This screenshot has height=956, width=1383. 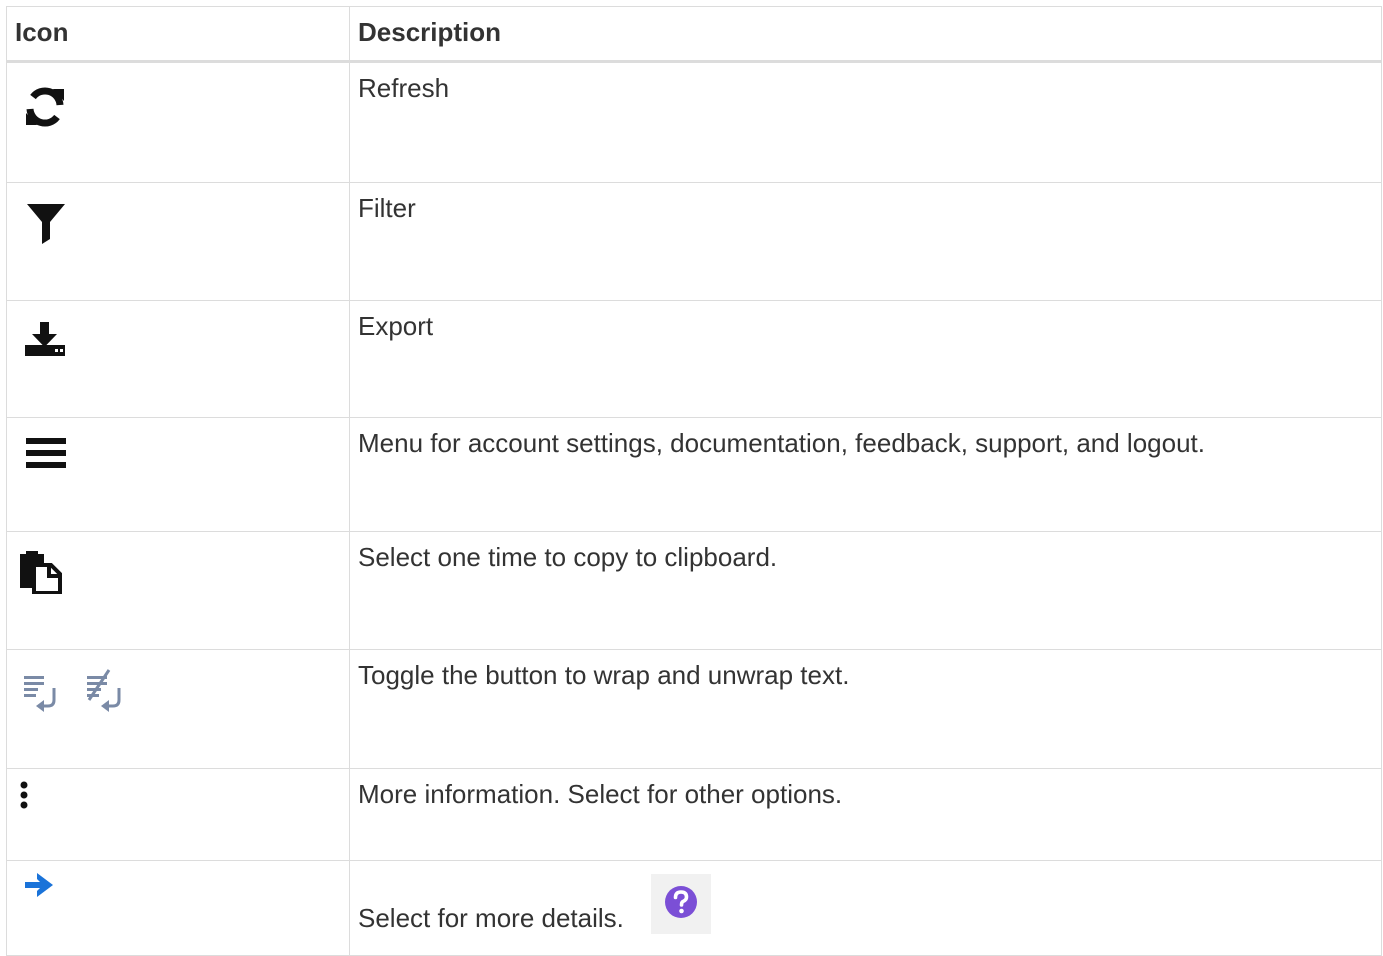 I want to click on table-row: Export, so click(x=694, y=359).